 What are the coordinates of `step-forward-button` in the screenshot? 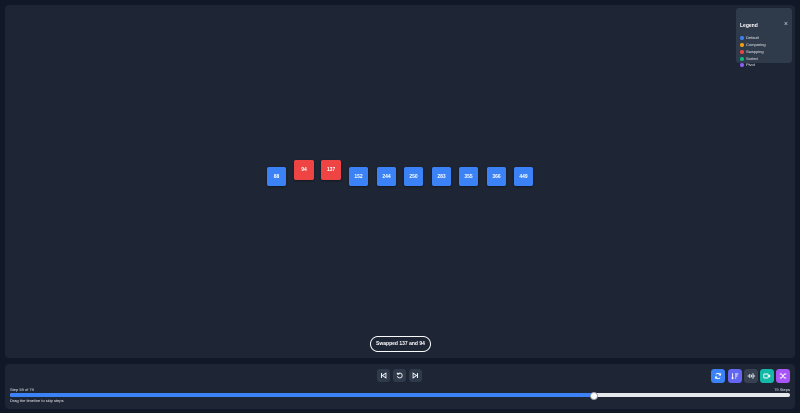 It's located at (415, 375).